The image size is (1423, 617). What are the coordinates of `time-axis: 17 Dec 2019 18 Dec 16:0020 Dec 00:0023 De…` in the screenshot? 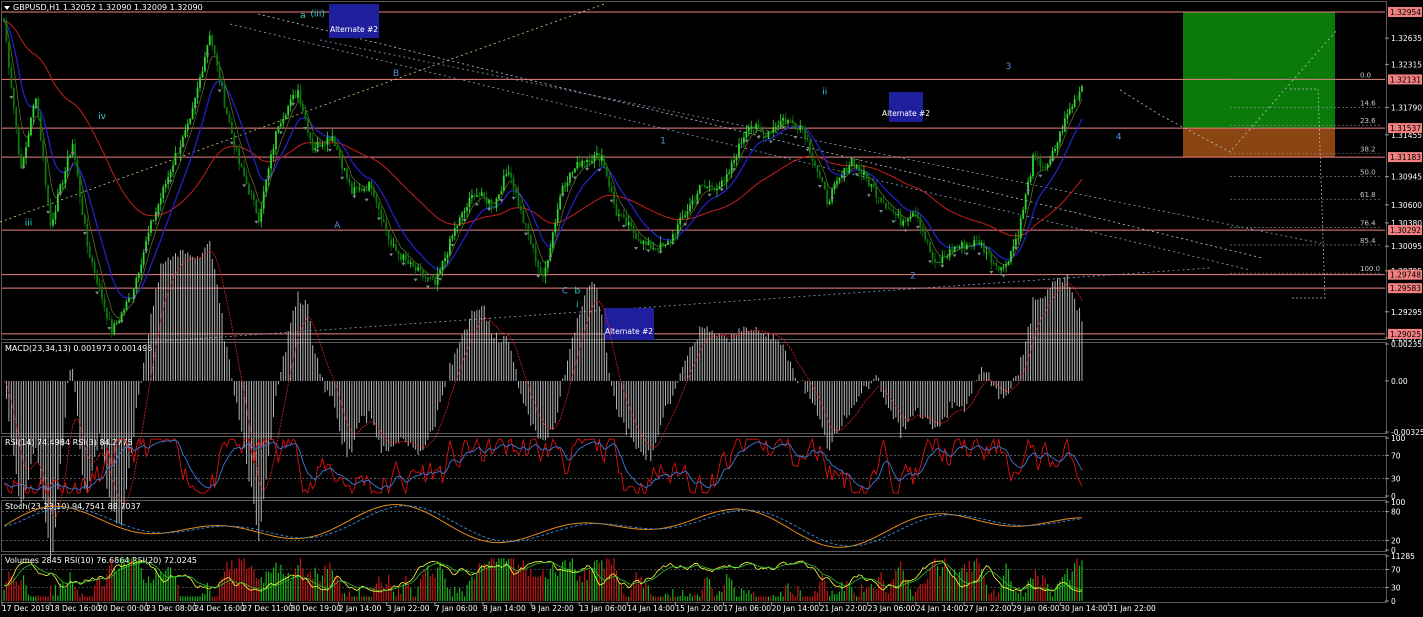 It's located at (578, 607).